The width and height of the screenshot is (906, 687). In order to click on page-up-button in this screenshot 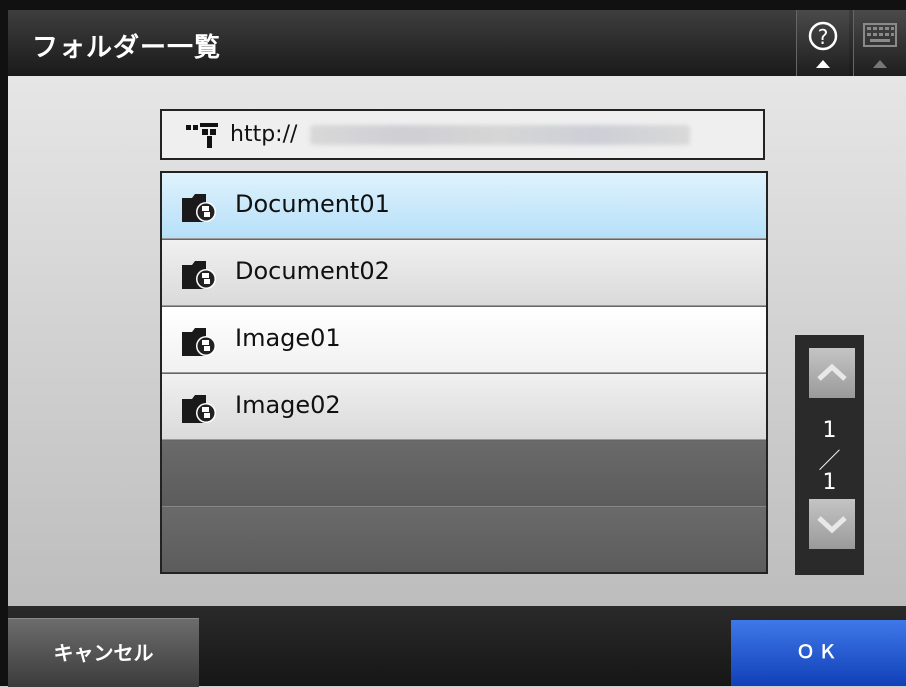, I will do `click(832, 373)`.